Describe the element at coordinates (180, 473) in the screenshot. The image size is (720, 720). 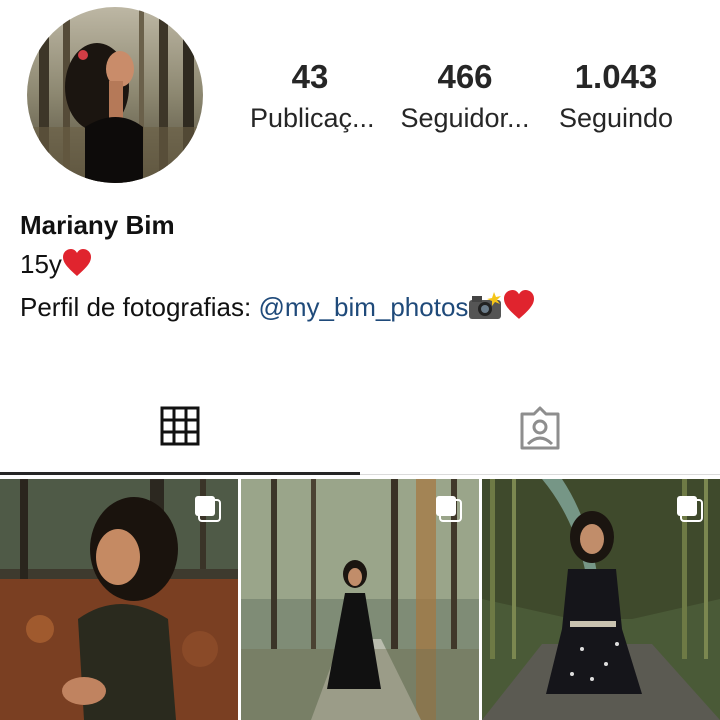
I see `active-tab-indicator` at that location.